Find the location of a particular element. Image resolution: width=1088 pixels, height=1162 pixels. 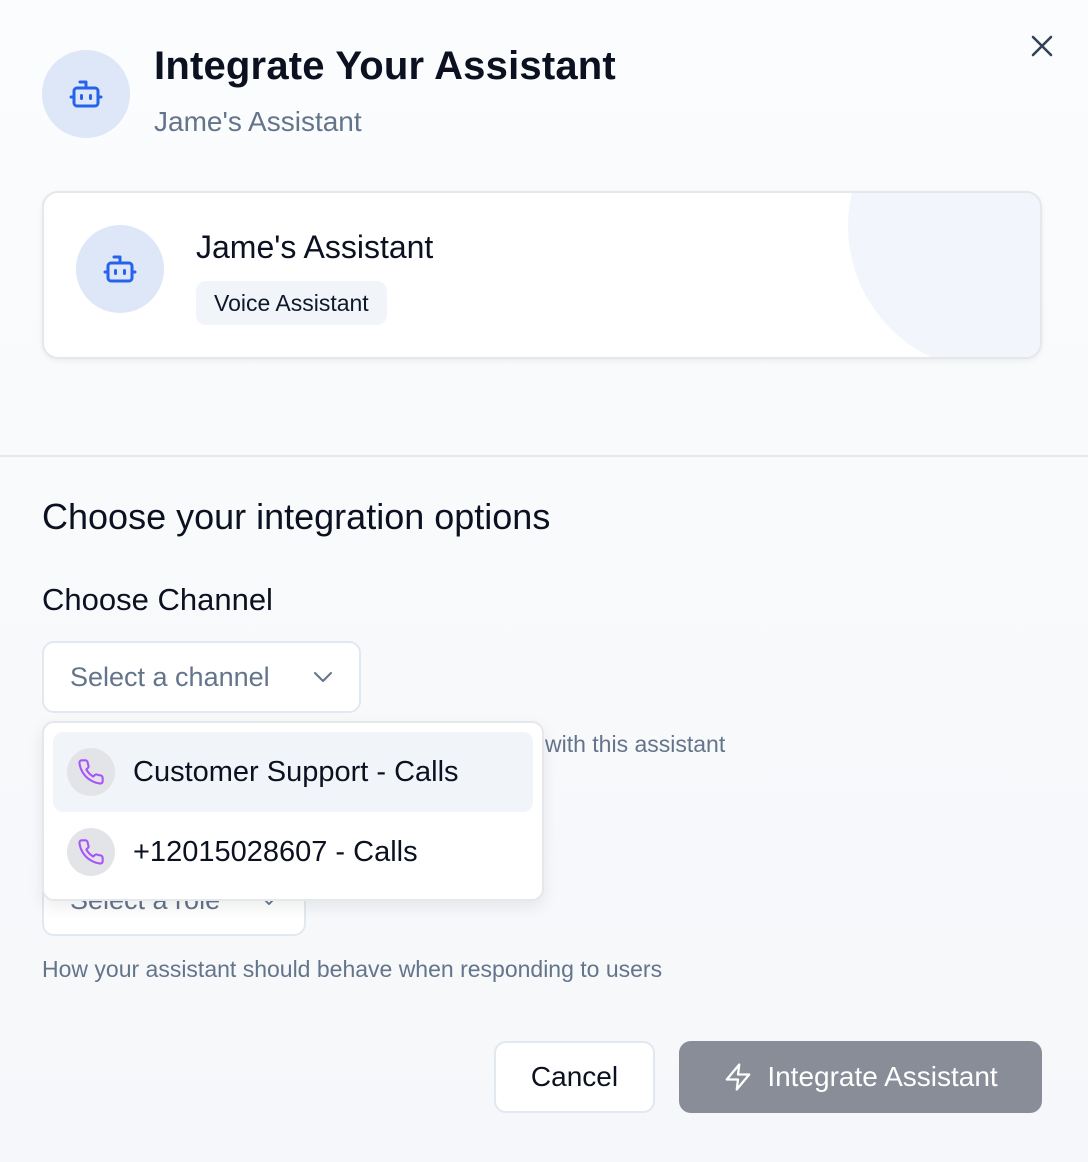

cancel-button: Cancel is located at coordinates (574, 1077).